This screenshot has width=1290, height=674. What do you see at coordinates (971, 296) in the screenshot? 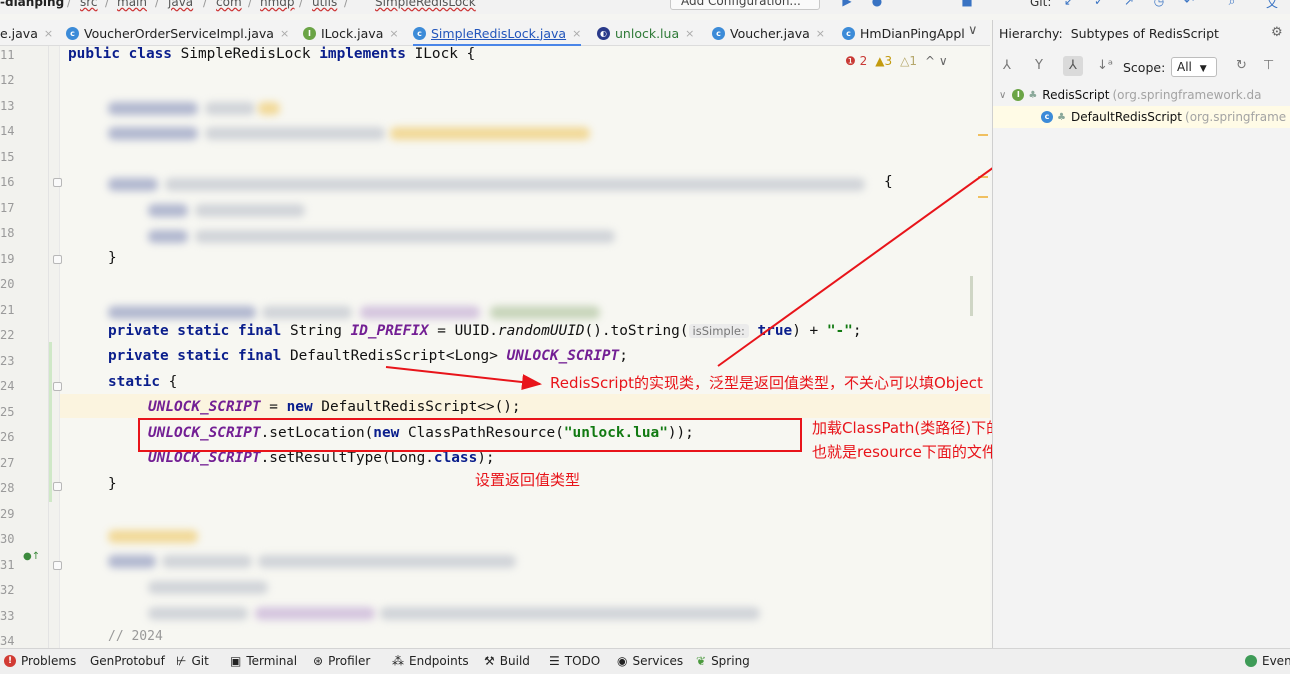
I see `editor-scrollbar` at bounding box center [971, 296].